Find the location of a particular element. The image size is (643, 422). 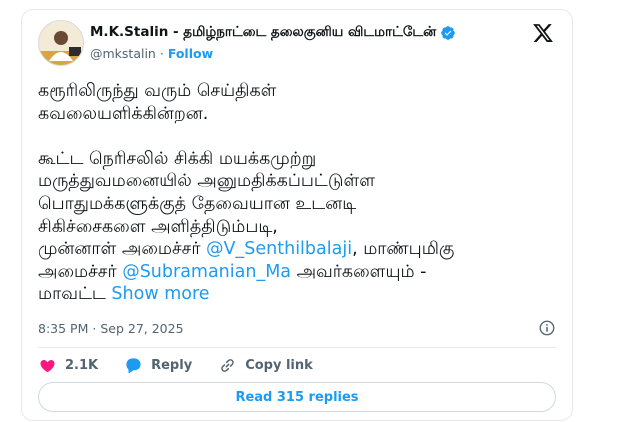

tweet-line-4: மருத்துவமனையில் அனுமதிக்கப்பட்டுள்ள is located at coordinates (207, 181).